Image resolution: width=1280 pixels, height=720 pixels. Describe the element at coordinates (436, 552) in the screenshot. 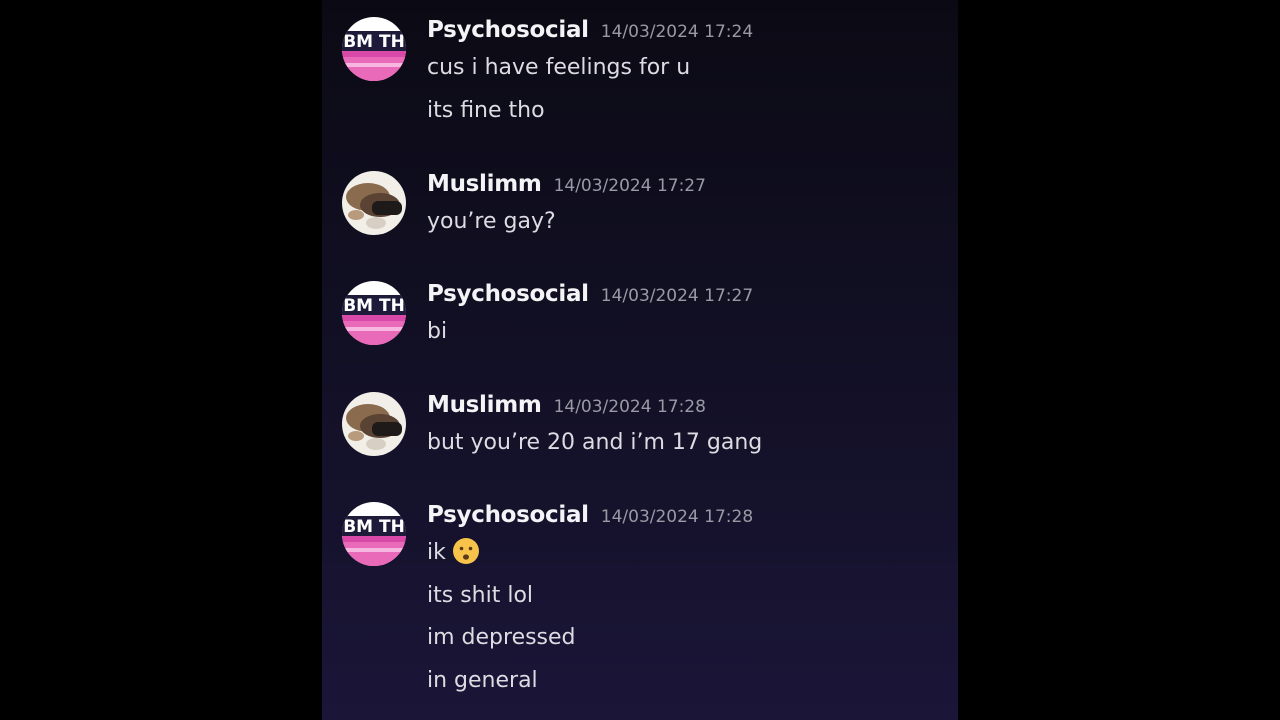

I see `message-text: ik` at that location.